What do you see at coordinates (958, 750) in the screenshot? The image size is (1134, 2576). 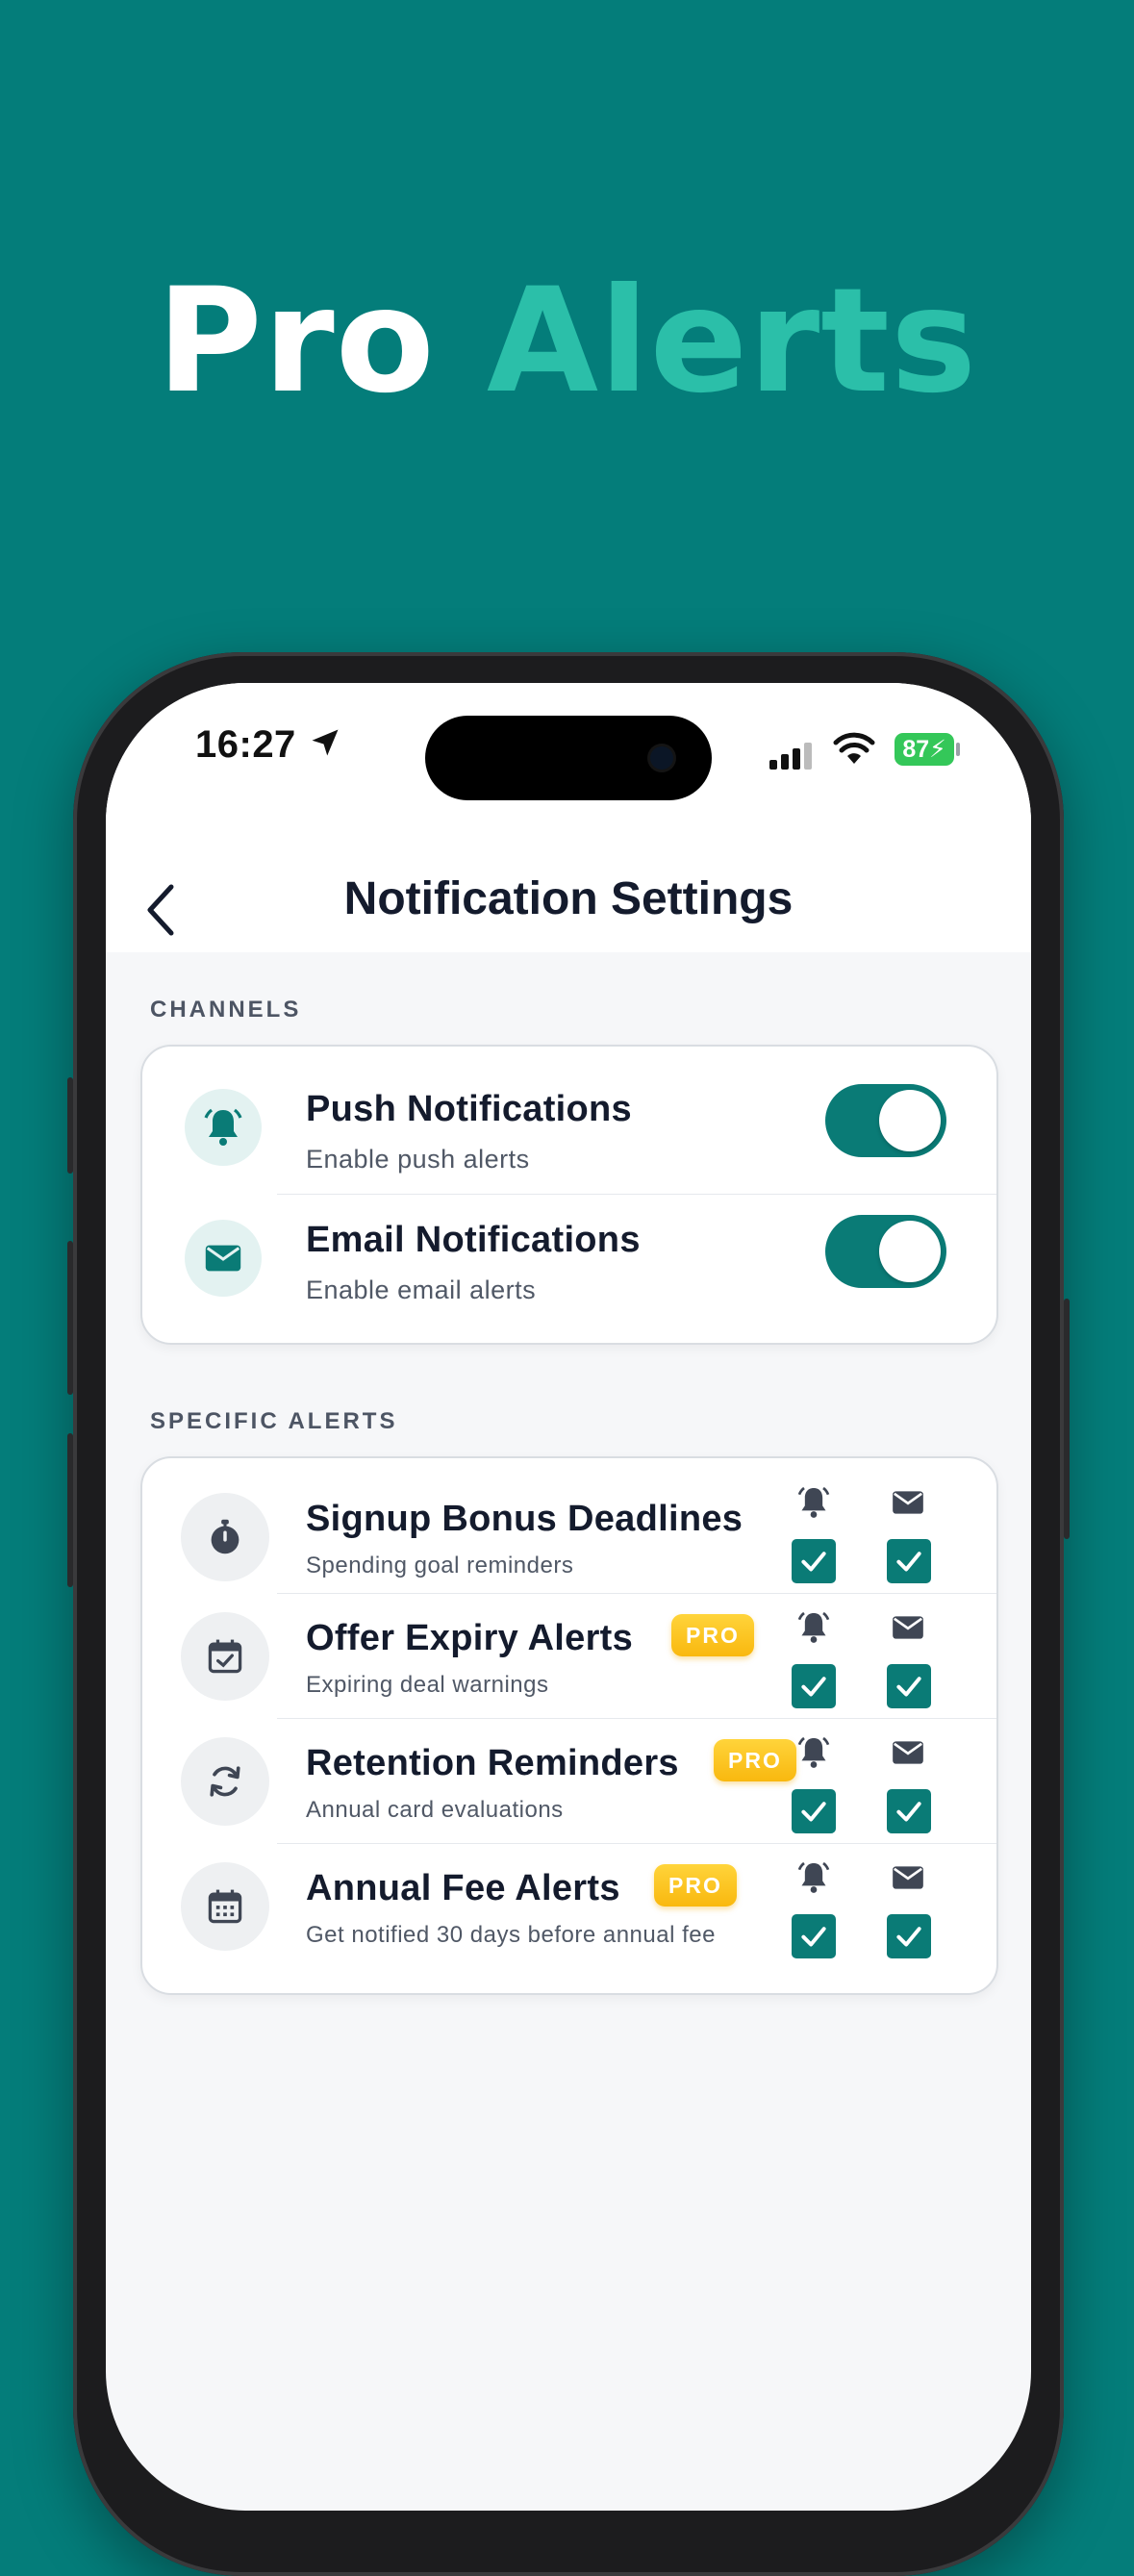 I see `battery-tip` at bounding box center [958, 750].